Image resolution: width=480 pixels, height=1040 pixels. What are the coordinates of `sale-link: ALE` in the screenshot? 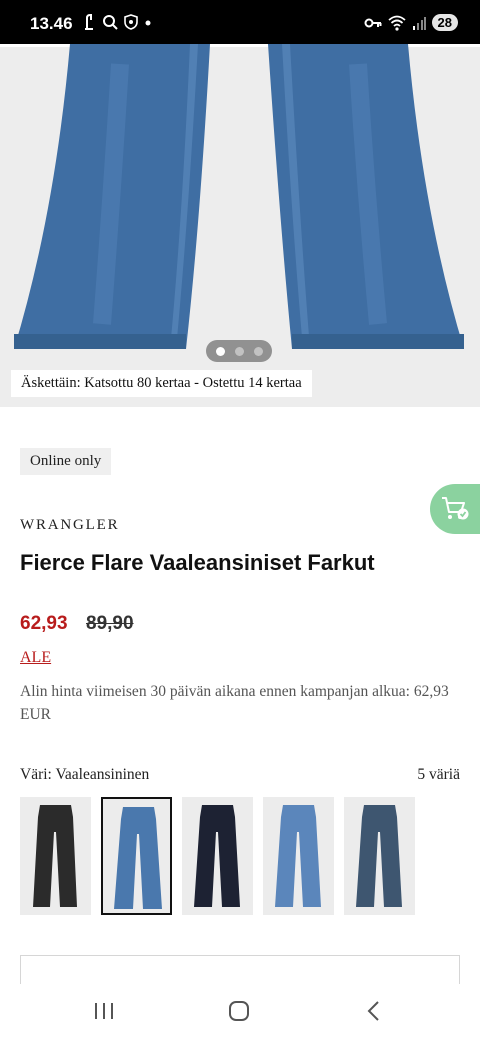 It's located at (35, 658).